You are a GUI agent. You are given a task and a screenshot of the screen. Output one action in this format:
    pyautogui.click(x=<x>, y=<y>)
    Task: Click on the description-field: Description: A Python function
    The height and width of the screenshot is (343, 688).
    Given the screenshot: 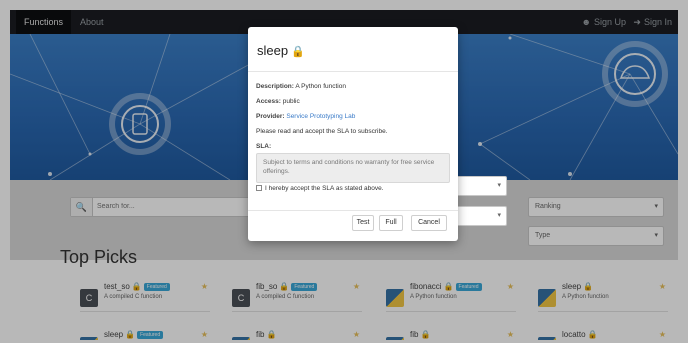 What is the action you would take?
    pyautogui.click(x=301, y=86)
    